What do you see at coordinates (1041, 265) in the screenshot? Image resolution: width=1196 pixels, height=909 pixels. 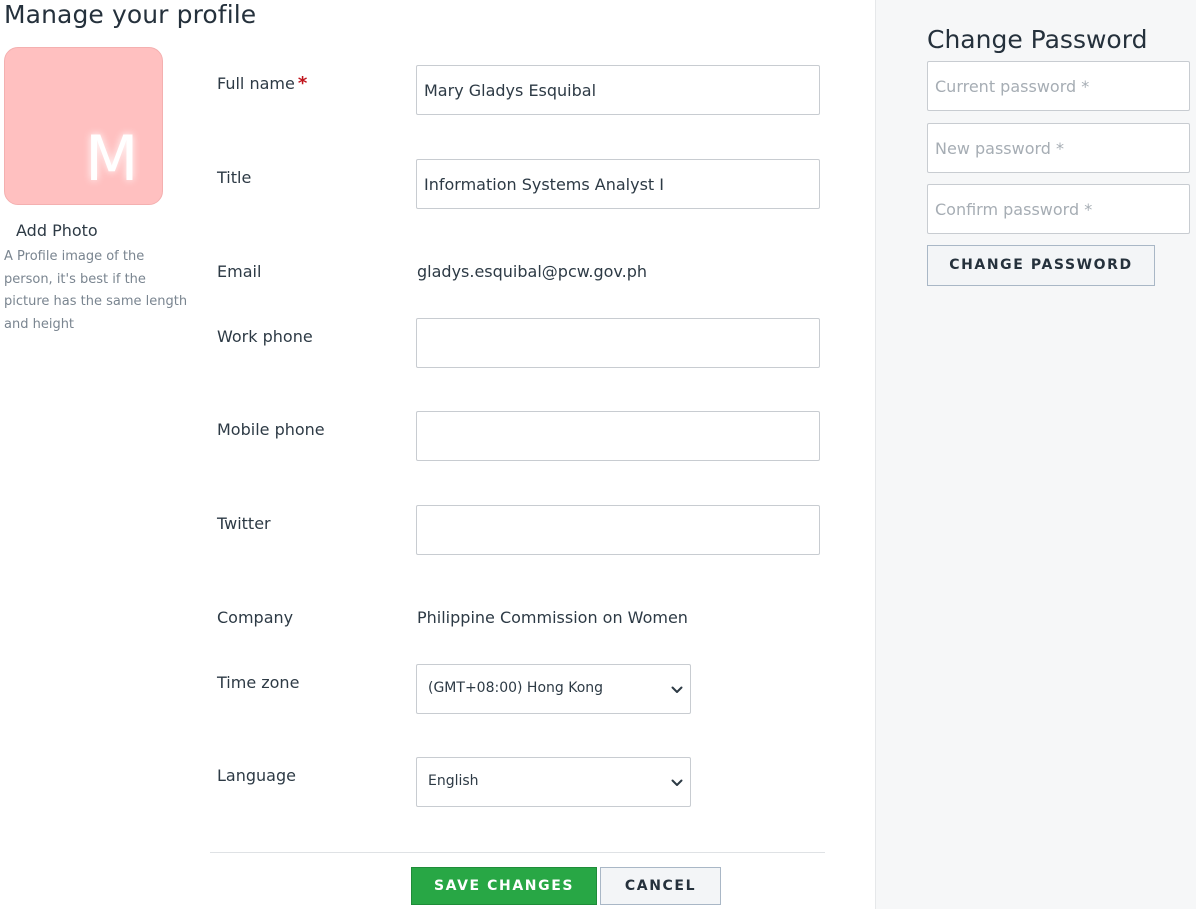 I see `change-password-button: CHANGE PASSWORD` at bounding box center [1041, 265].